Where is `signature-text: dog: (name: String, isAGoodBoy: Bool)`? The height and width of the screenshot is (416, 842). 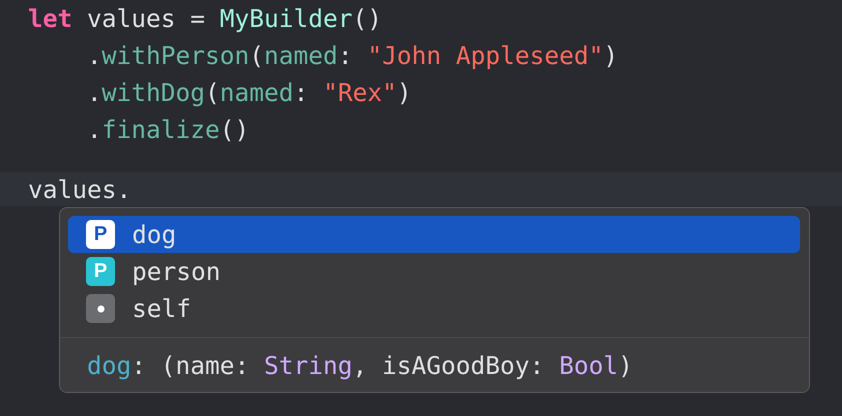
signature-text: dog: (name: String, isAGoodBoy: Bool) is located at coordinates (360, 365).